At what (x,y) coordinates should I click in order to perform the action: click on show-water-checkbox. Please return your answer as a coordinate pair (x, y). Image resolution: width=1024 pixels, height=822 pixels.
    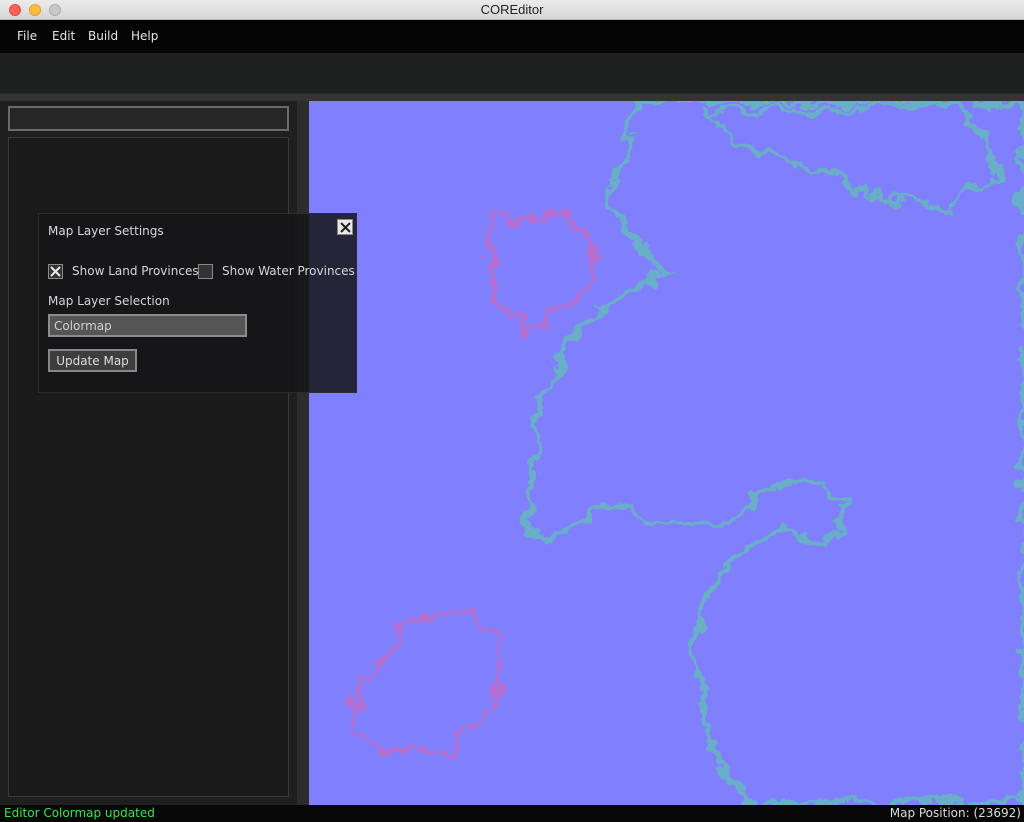
    Looking at the image, I should click on (205, 271).